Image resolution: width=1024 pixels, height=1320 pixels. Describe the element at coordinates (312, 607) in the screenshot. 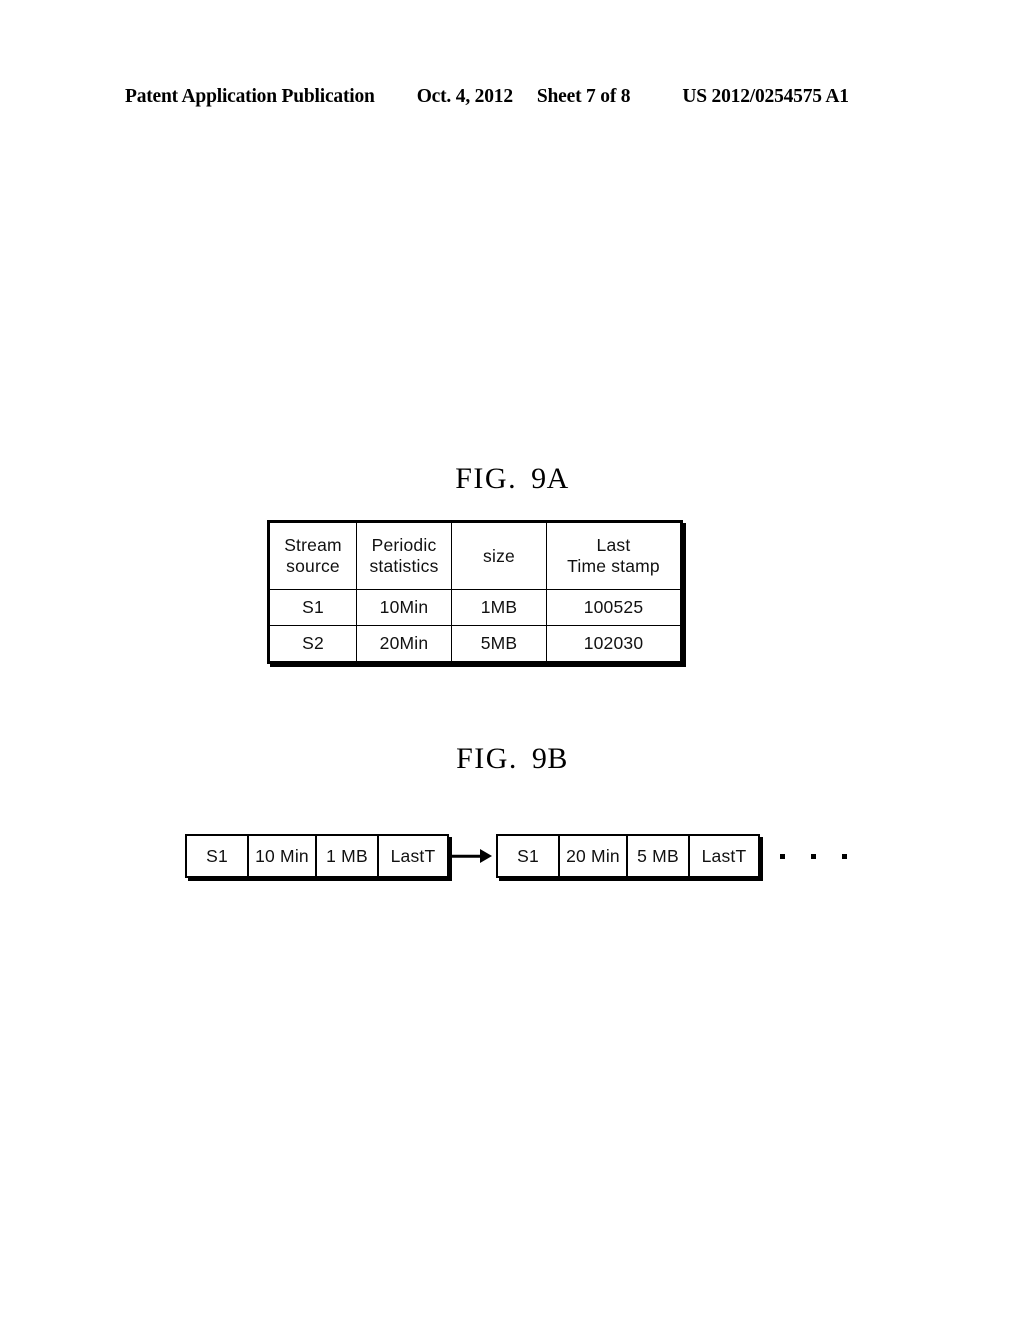

I see `cell-stream-source: S1` at that location.